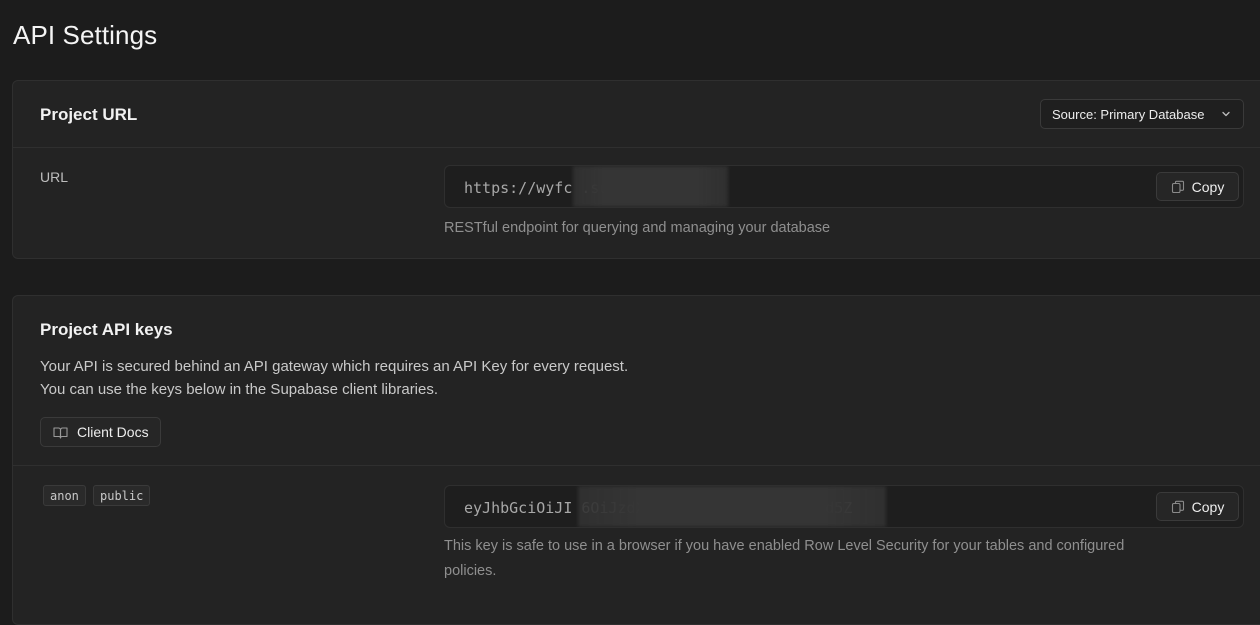  What do you see at coordinates (732, 506) in the screenshot?
I see `redacted-key-mask` at bounding box center [732, 506].